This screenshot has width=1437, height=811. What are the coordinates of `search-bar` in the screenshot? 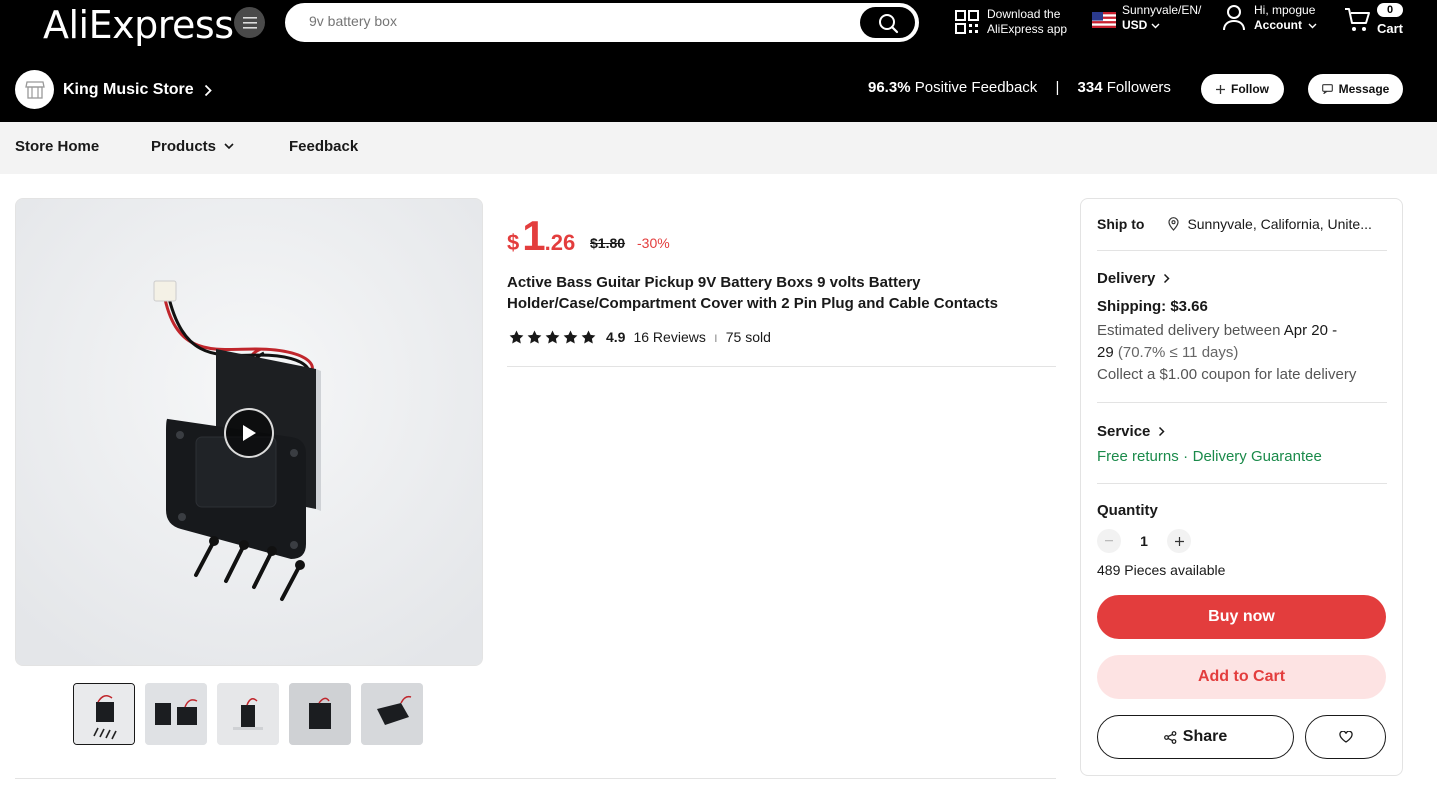 It's located at (602, 22).